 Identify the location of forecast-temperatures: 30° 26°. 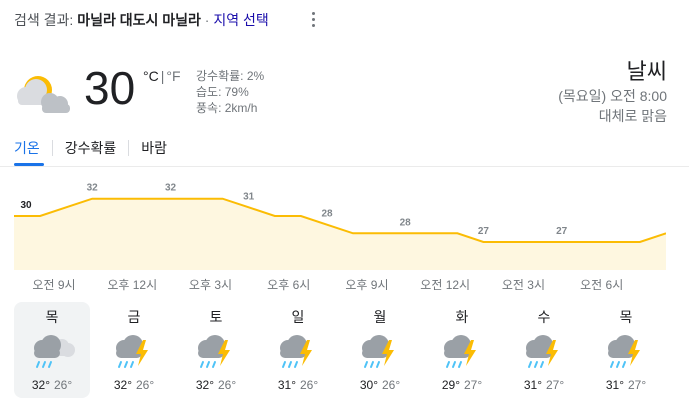
(380, 385).